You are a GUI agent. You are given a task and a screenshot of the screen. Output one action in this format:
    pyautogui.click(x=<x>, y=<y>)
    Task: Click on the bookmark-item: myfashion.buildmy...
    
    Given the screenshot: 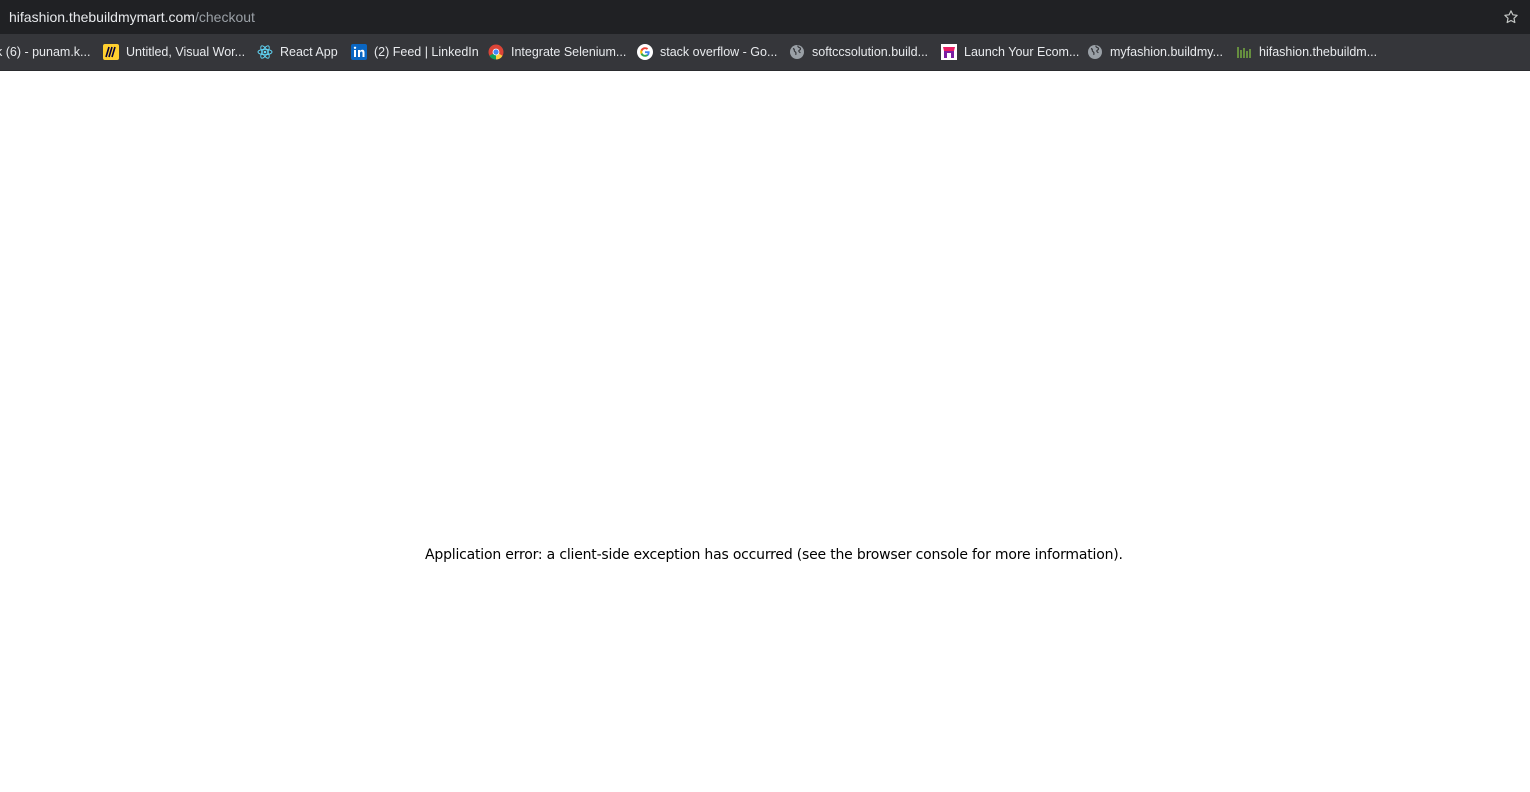 What is the action you would take?
    pyautogui.click(x=1155, y=52)
    